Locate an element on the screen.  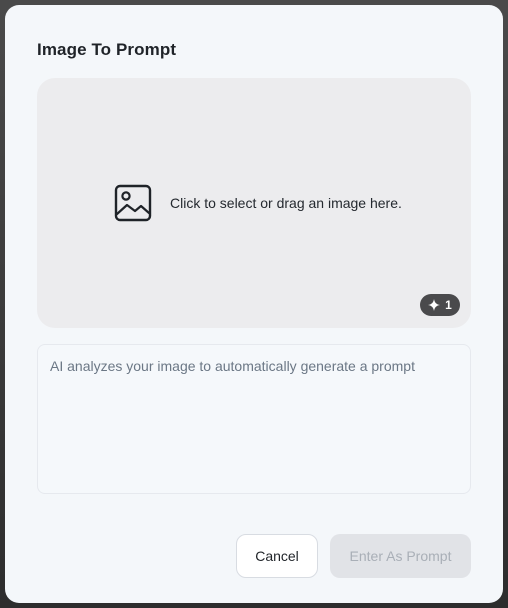
credit-cost-count: 1 is located at coordinates (448, 305).